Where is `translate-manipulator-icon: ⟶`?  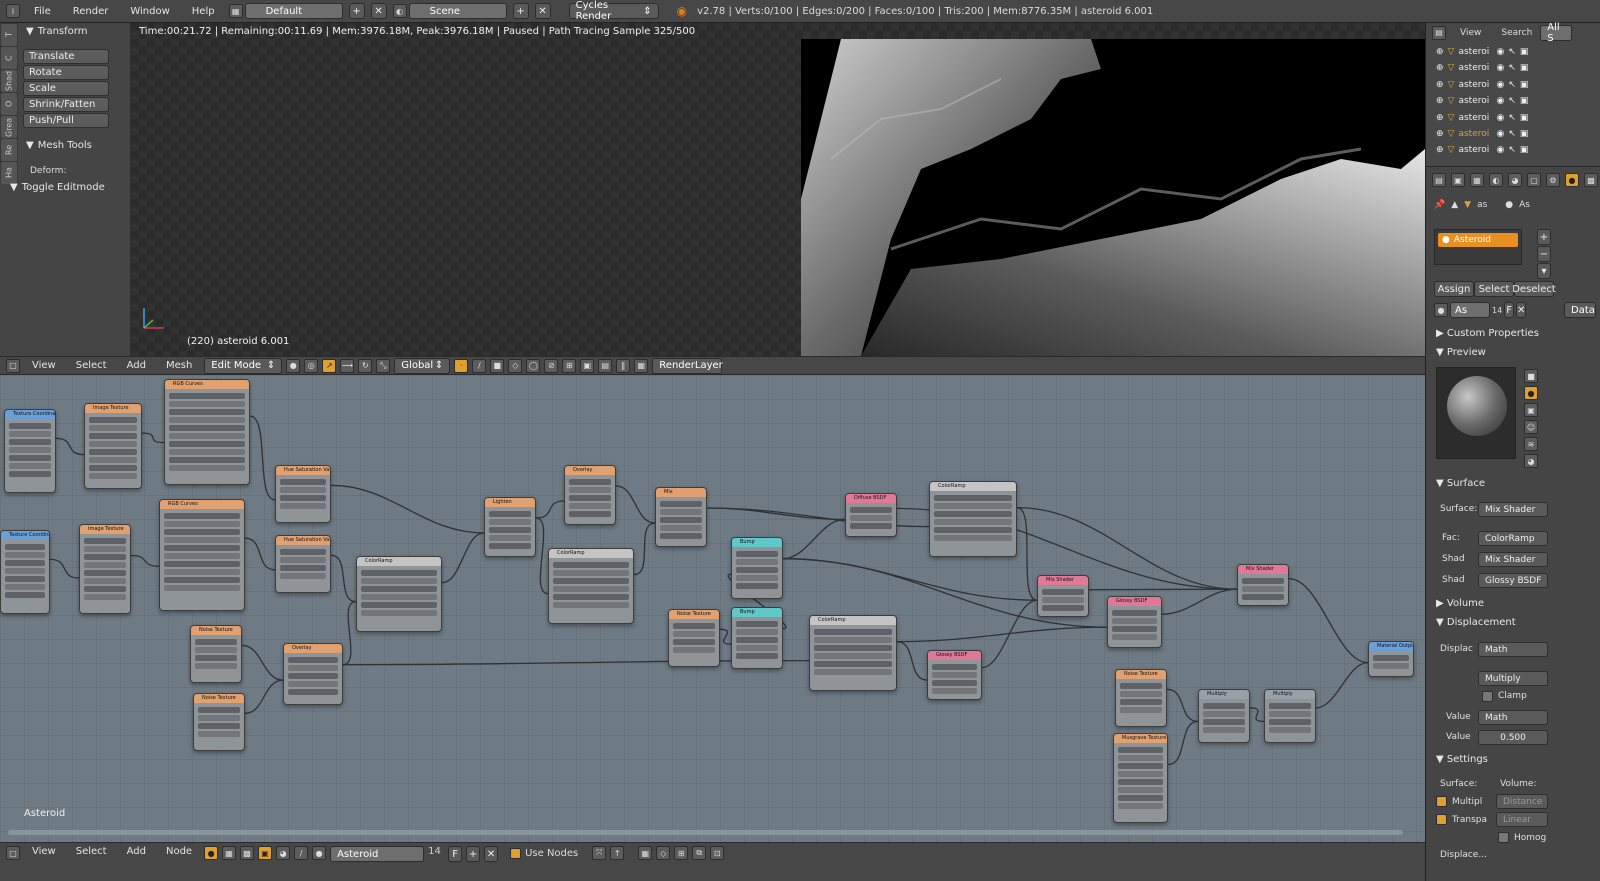 translate-manipulator-icon: ⟶ is located at coordinates (347, 365).